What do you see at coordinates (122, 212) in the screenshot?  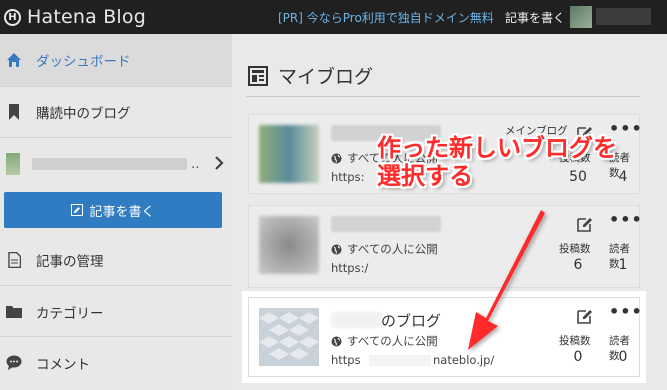 I see `write-button-label: 記事を書く` at bounding box center [122, 212].